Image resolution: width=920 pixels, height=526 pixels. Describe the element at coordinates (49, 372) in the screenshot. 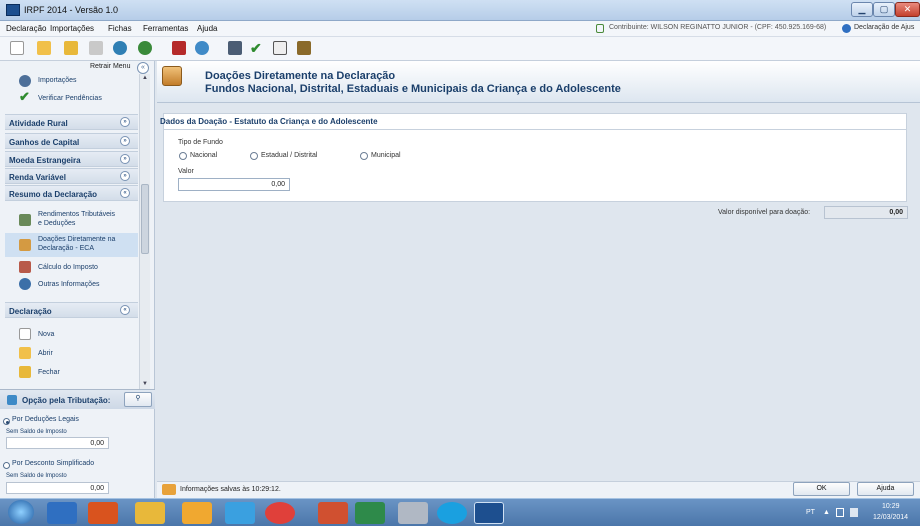

I see `sidebar-item-label: Fechar` at that location.